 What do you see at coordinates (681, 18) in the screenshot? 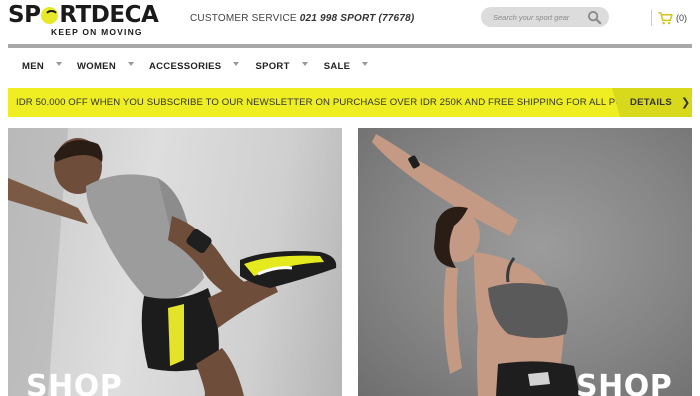
I see `cart-count: (0)` at bounding box center [681, 18].